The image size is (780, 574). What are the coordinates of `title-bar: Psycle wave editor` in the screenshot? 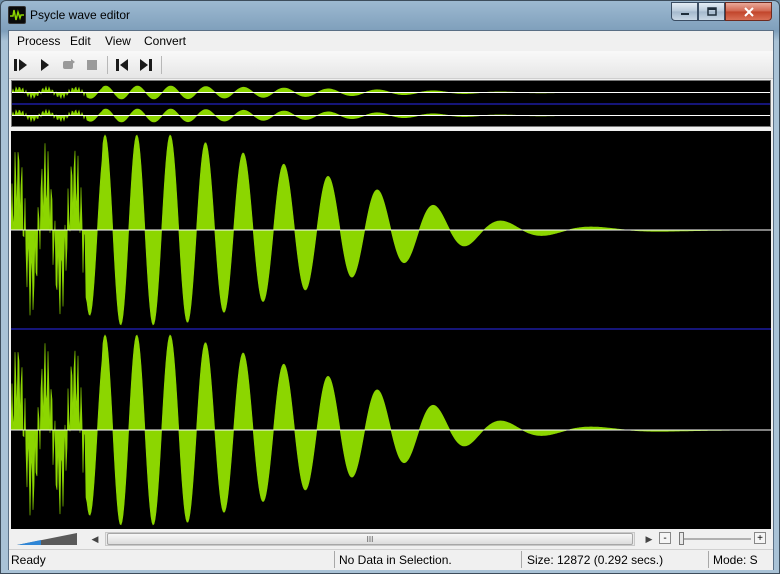 It's located at (390, 15).